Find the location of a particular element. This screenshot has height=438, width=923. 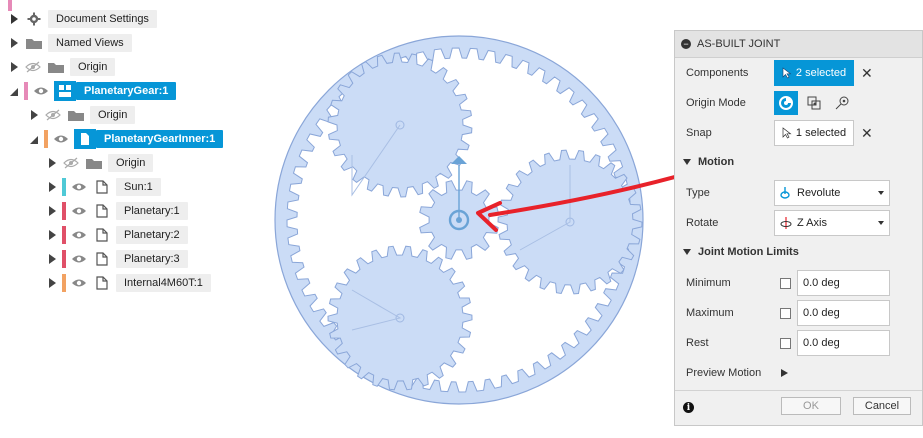

tree-label: Planetary:1 is located at coordinates (152, 211).